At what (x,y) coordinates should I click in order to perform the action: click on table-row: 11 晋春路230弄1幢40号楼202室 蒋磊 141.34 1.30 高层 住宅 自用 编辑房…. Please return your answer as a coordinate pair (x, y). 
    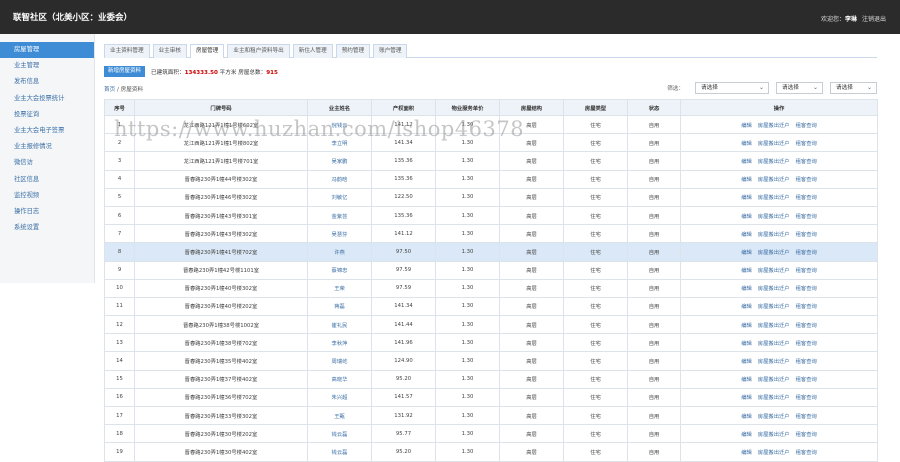
    Looking at the image, I should click on (491, 306).